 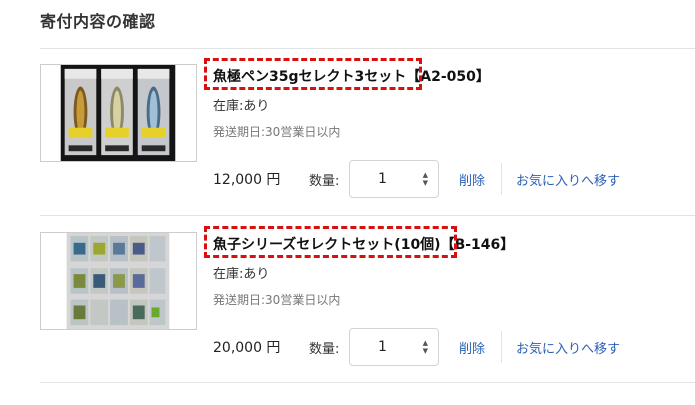 I want to click on page-title: 寄付内容の確認, so click(x=98, y=21).